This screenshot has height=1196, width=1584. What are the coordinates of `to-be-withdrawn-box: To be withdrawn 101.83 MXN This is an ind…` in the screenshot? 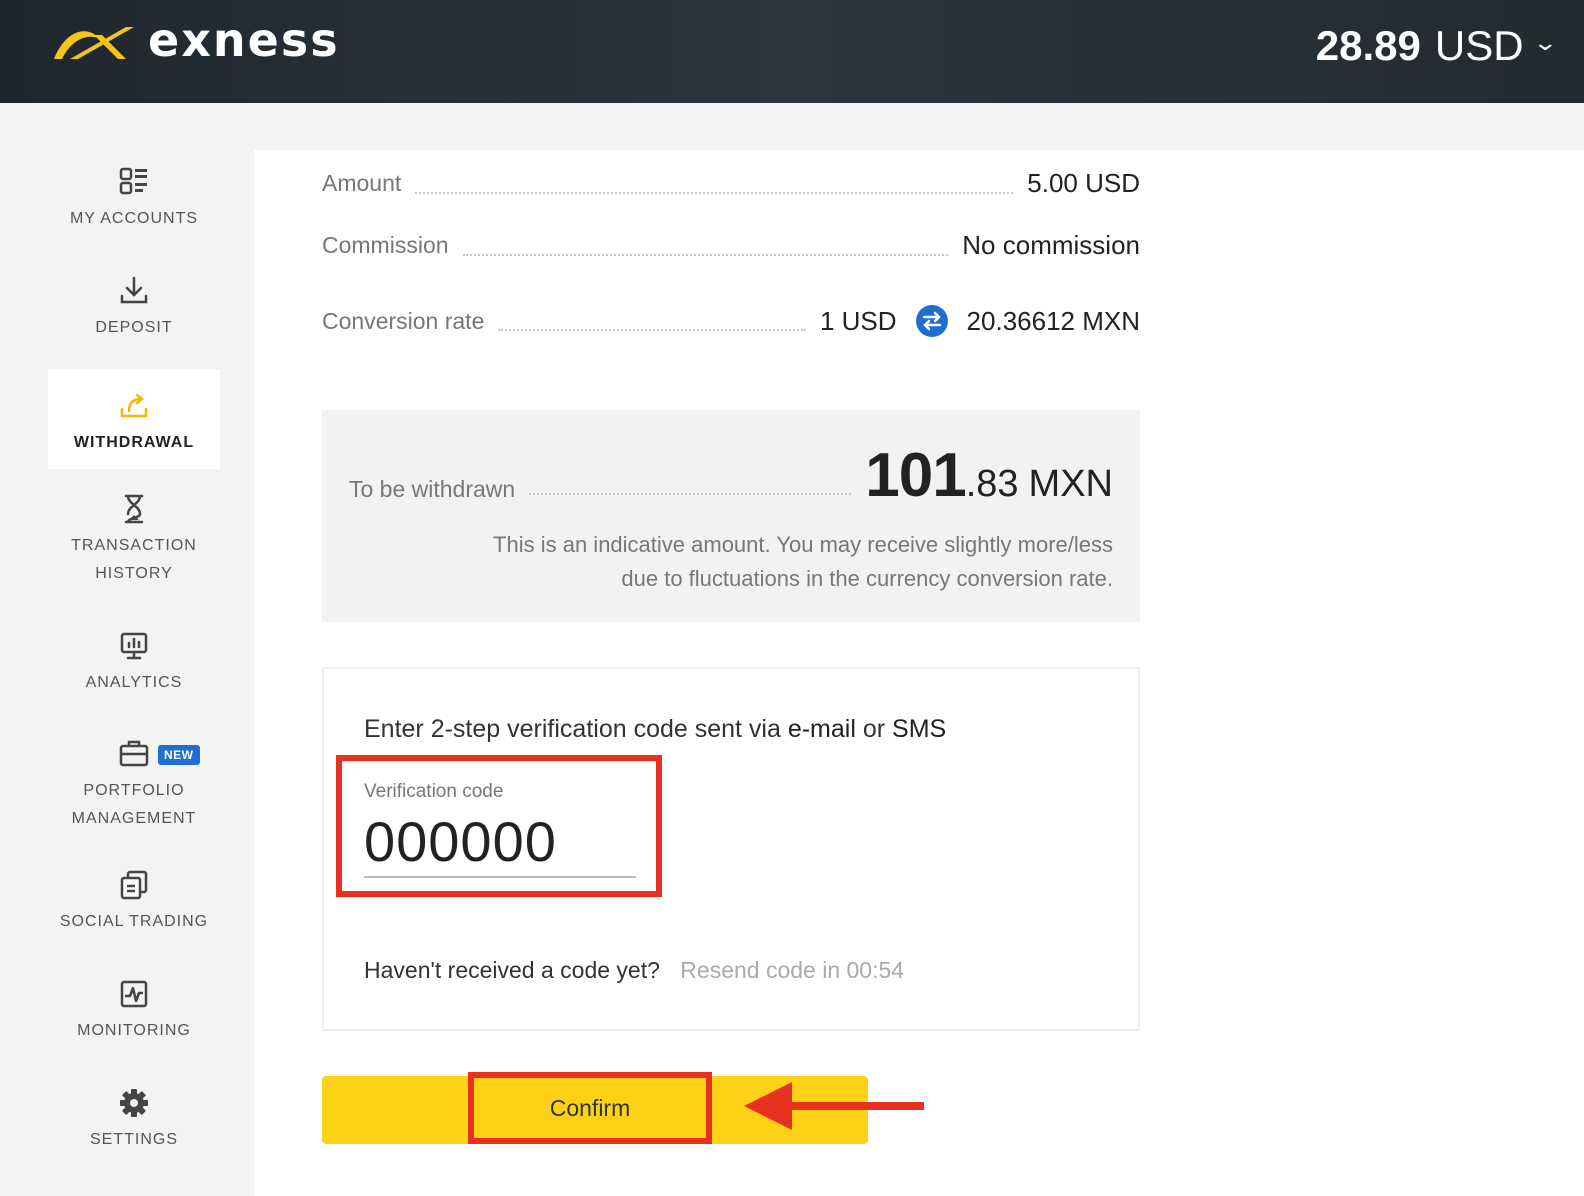 It's located at (731, 516).